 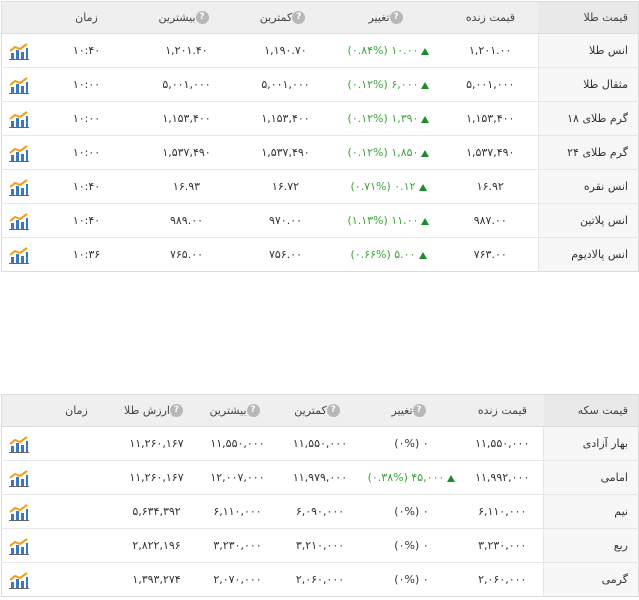 I want to click on row-change: ۱۰.۰۰ (۰.۸۴%), so click(x=388, y=50).